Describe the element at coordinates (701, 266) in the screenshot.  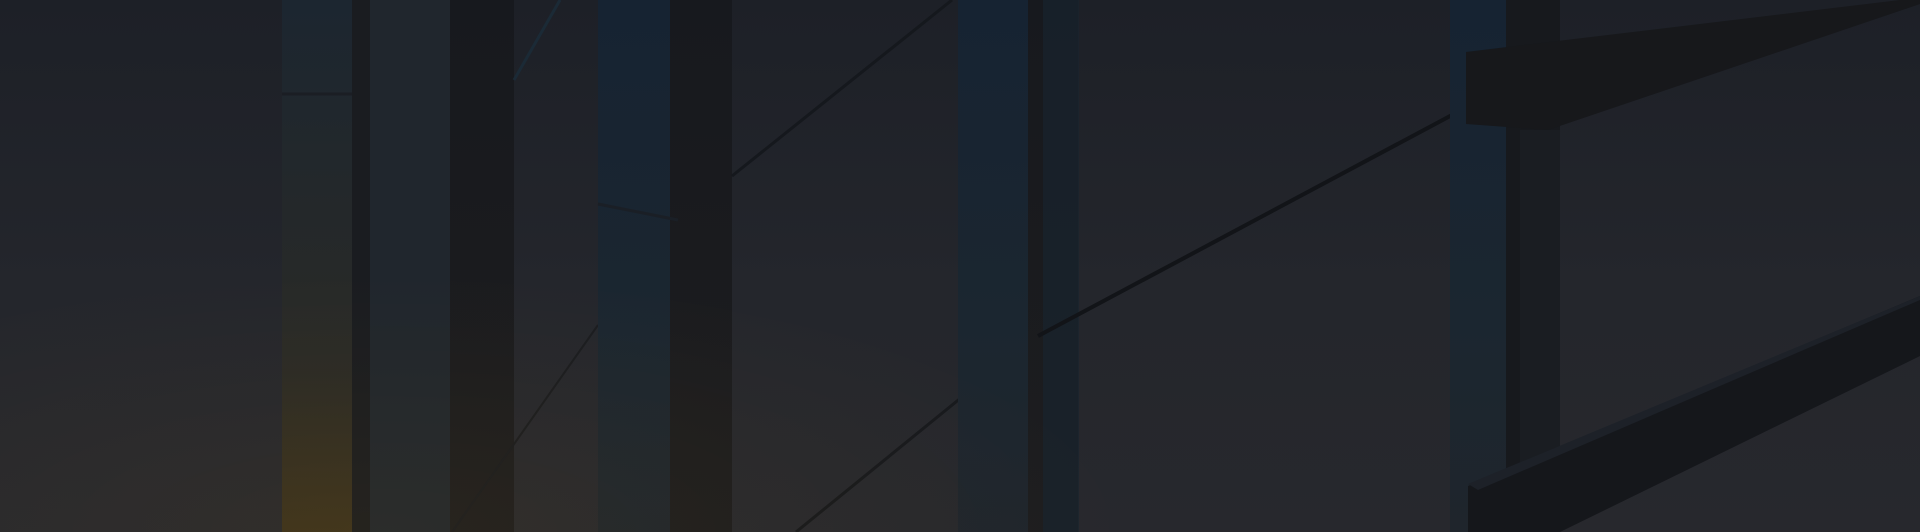
I see `facade-column-3-shadow` at that location.